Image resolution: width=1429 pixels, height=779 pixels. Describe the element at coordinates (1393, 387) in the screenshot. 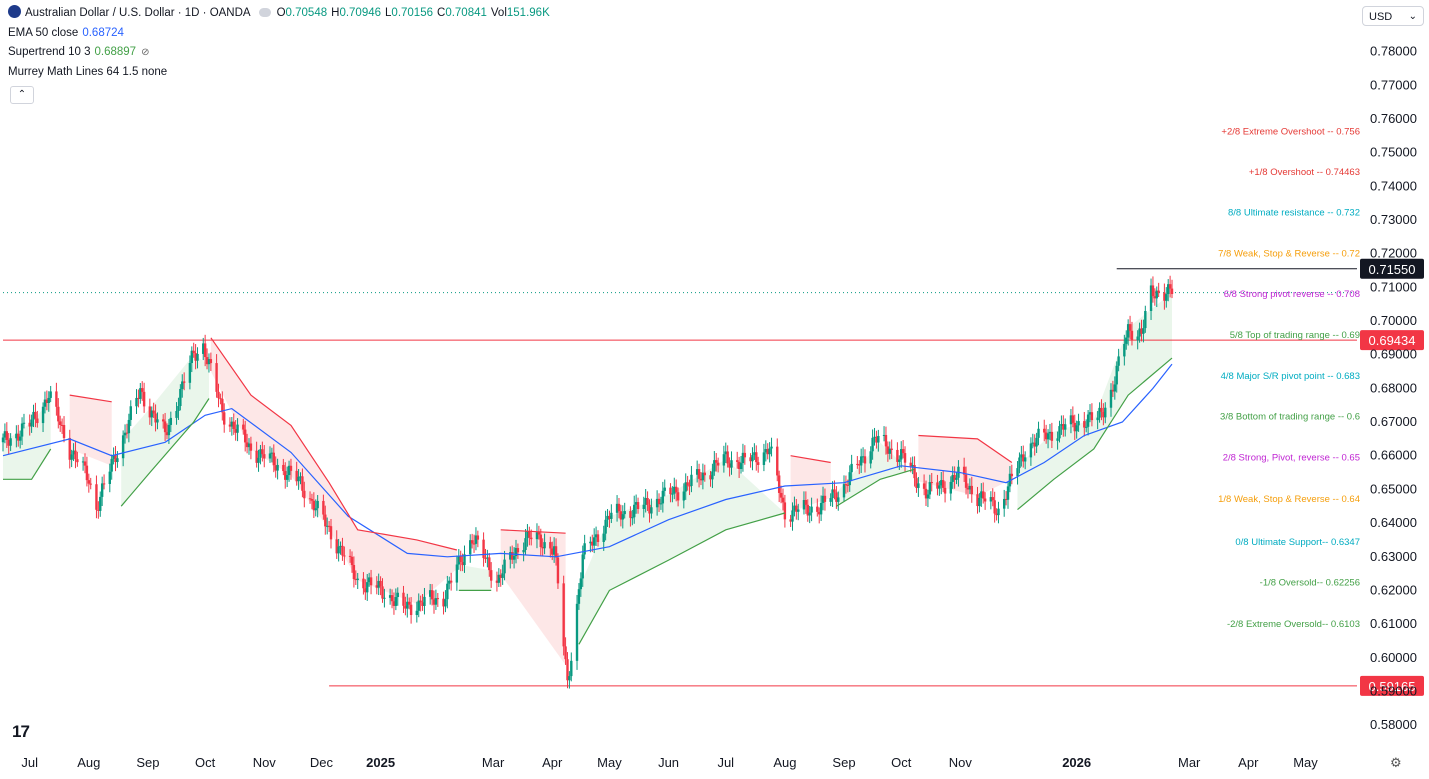

I see `y-tick-label: 0.68000` at that location.